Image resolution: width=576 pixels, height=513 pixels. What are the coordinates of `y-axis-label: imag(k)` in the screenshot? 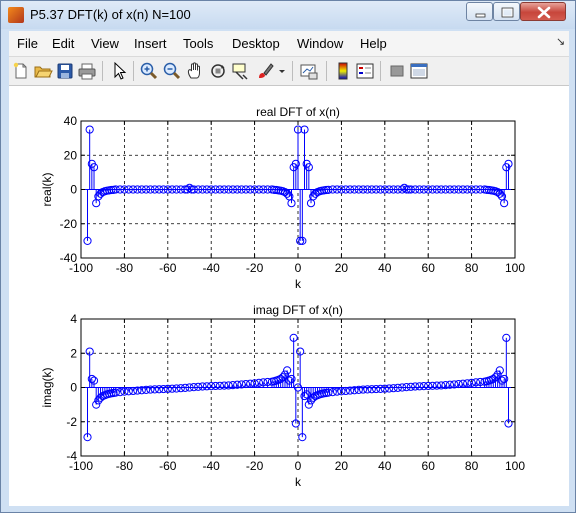 It's located at (47, 387).